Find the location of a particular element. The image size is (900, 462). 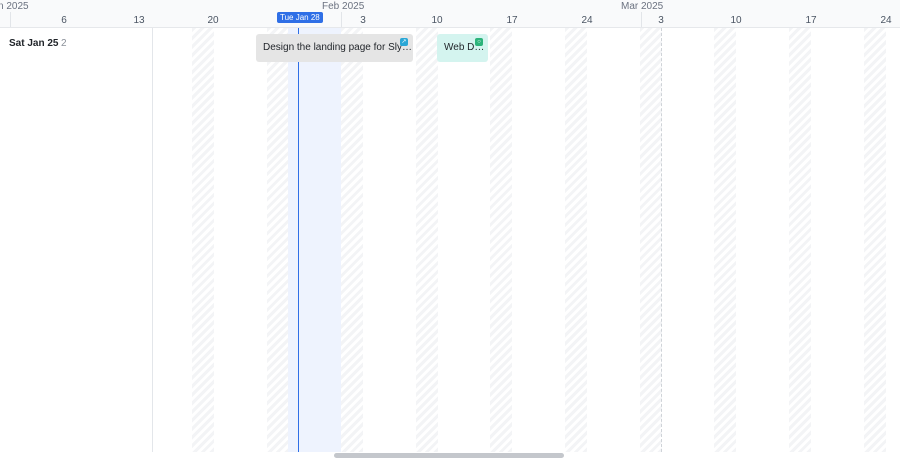

highlighted-week is located at coordinates (314, 240).